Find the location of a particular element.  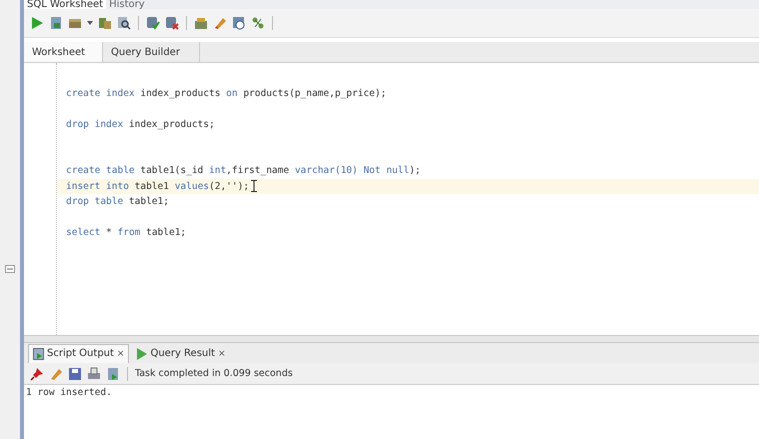

output-tab: Query Result × is located at coordinates (180, 353).